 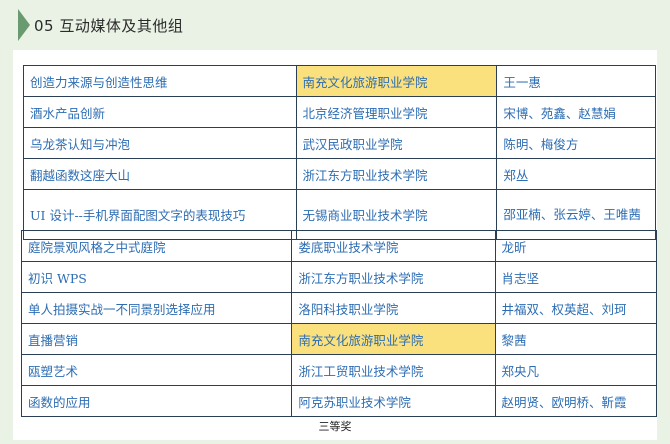 What do you see at coordinates (576, 308) in the screenshot?
I see `authors-cell: 井福双、权英超、刘珂` at bounding box center [576, 308].